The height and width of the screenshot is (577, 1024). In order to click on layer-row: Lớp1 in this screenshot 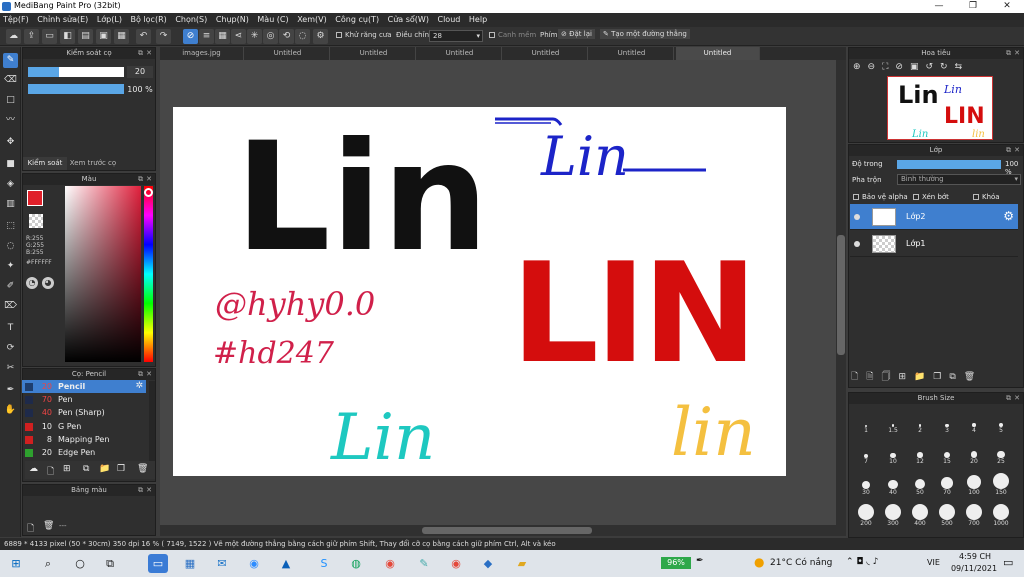, I will do `click(934, 244)`.